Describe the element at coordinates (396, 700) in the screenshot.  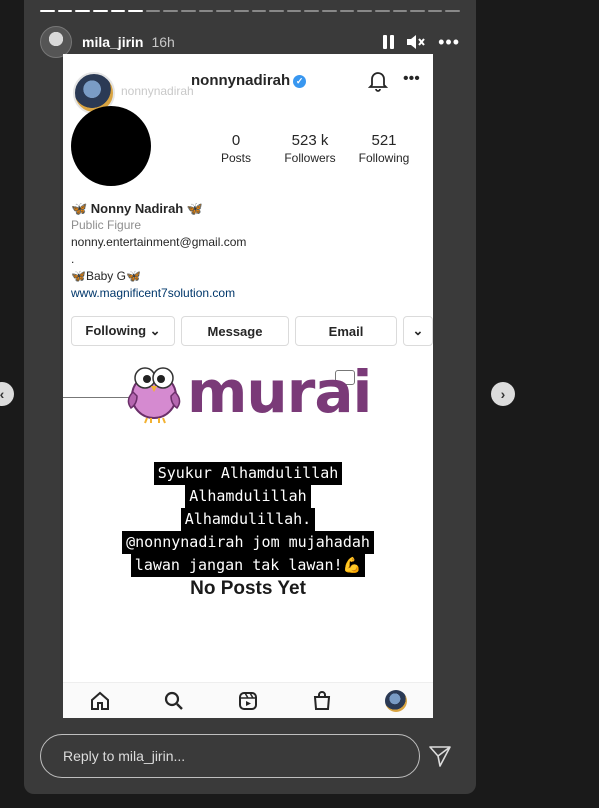
I see `profile-nav-avatar` at that location.